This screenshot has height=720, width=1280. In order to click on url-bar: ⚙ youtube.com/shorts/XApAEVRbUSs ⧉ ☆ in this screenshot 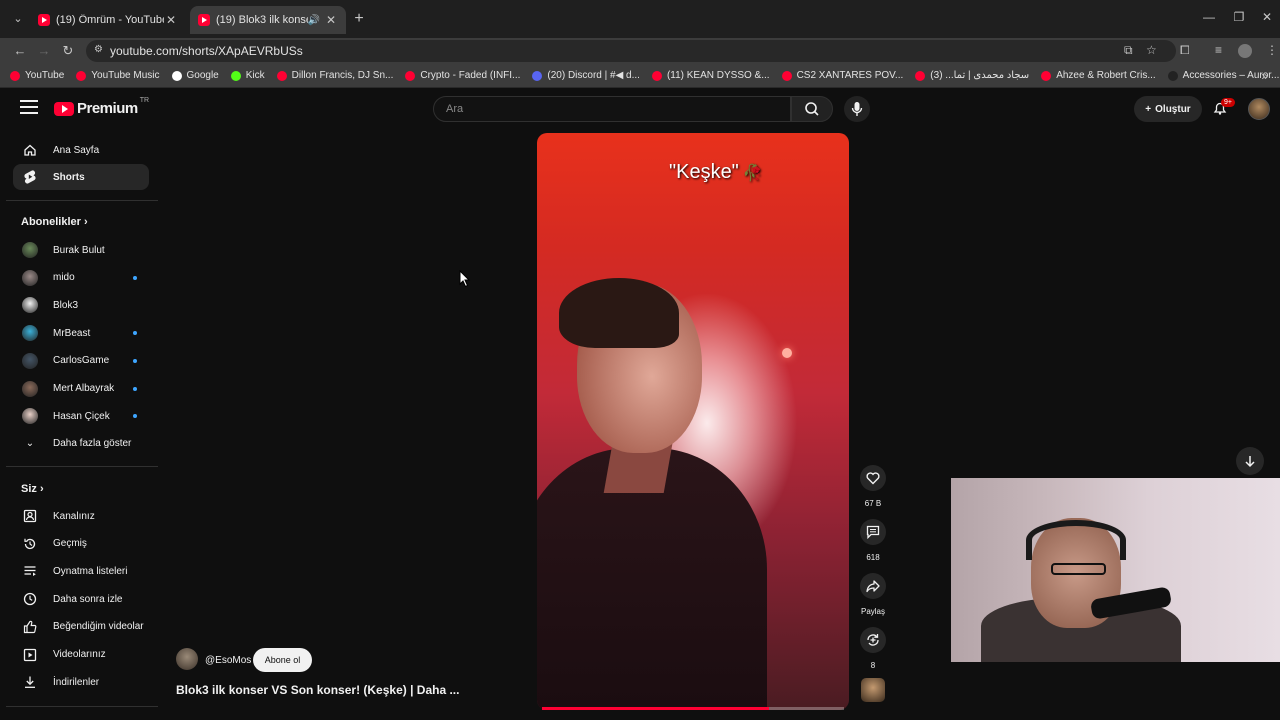, I will do `click(631, 51)`.